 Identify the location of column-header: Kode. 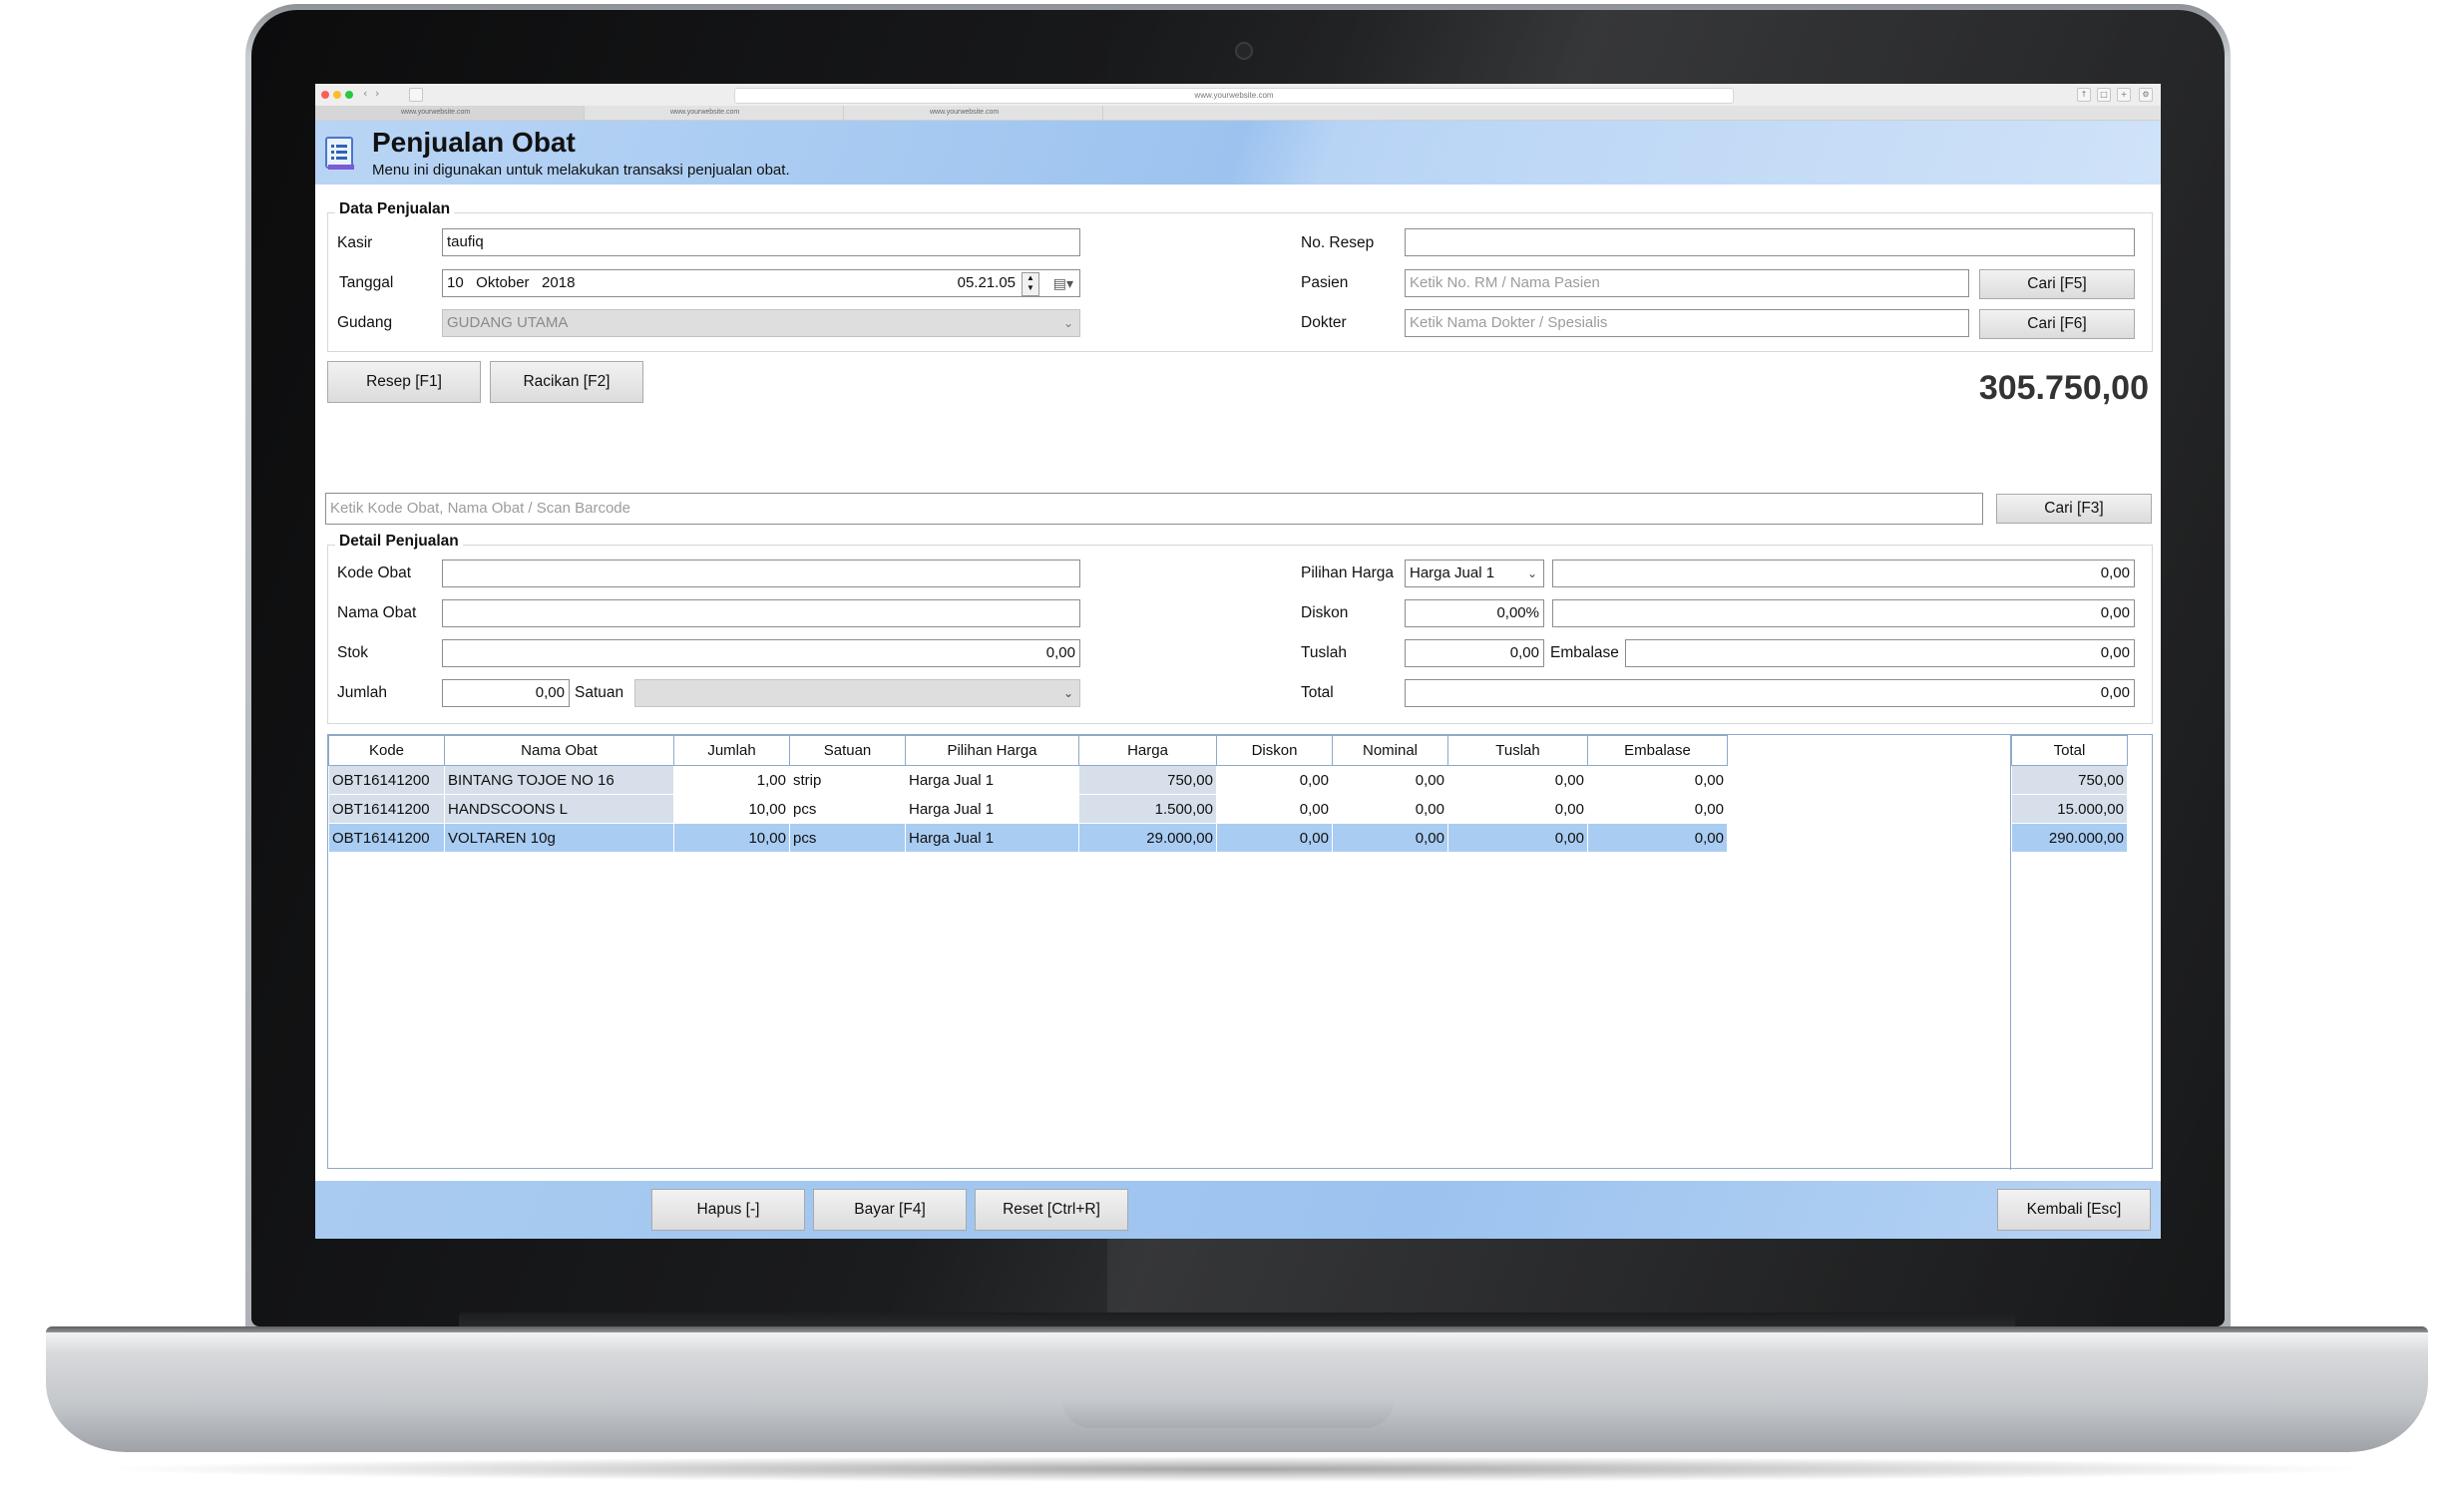
(386, 750).